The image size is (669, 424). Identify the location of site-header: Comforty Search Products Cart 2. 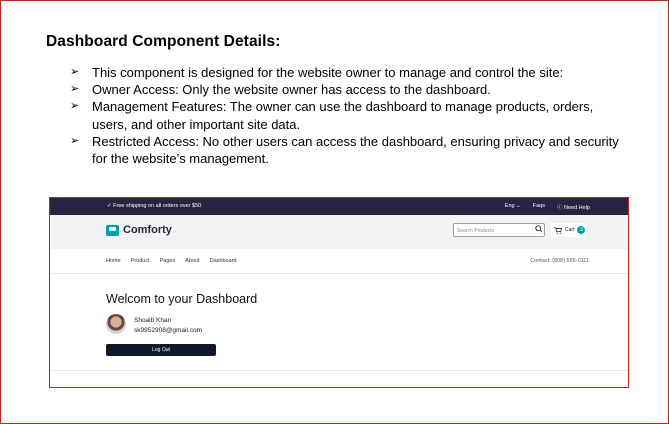
(339, 232).